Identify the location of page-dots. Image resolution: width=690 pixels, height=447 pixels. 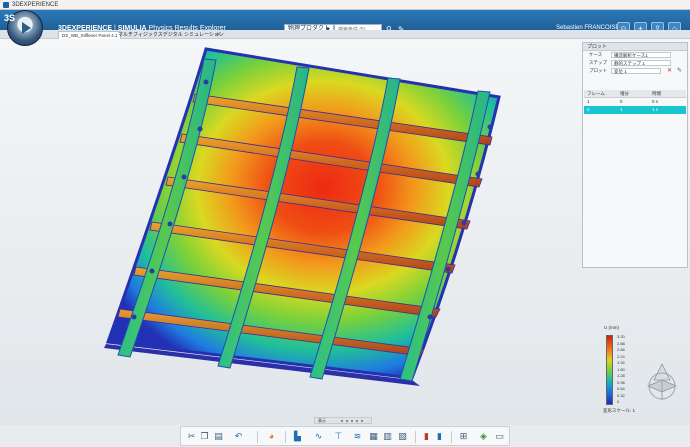
(352, 421).